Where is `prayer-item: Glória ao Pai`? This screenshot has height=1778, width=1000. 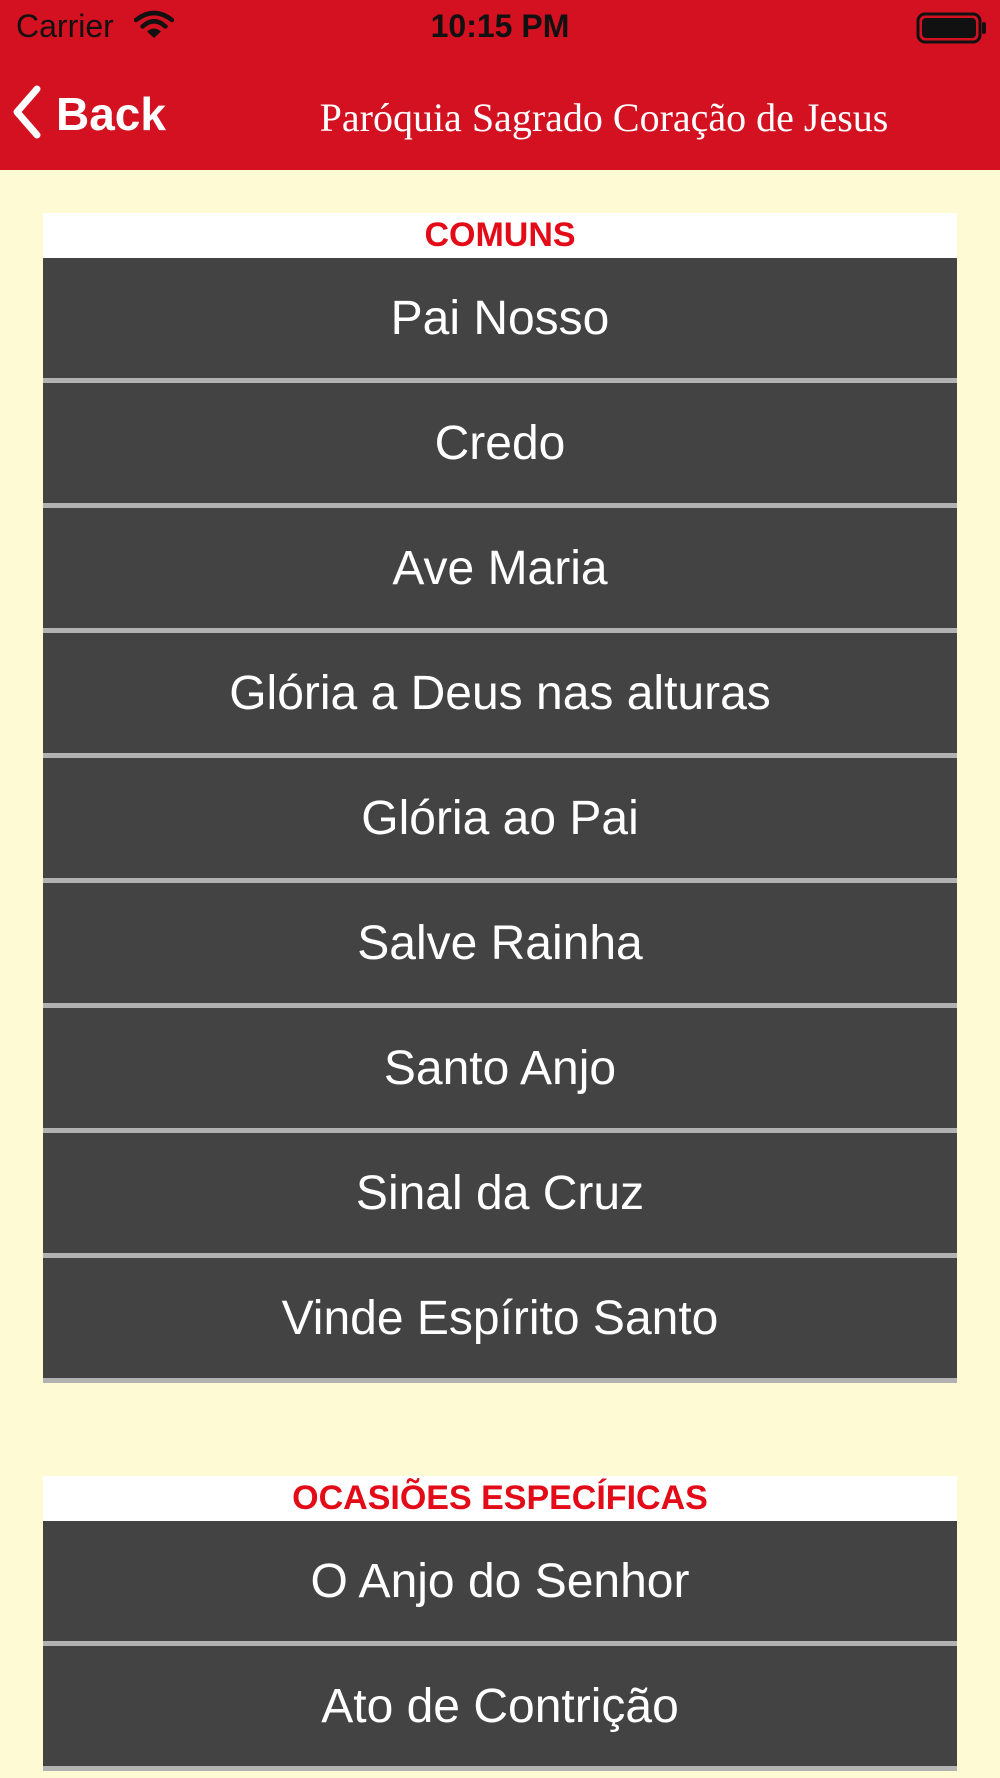
prayer-item: Glória ao Pai is located at coordinates (500, 820).